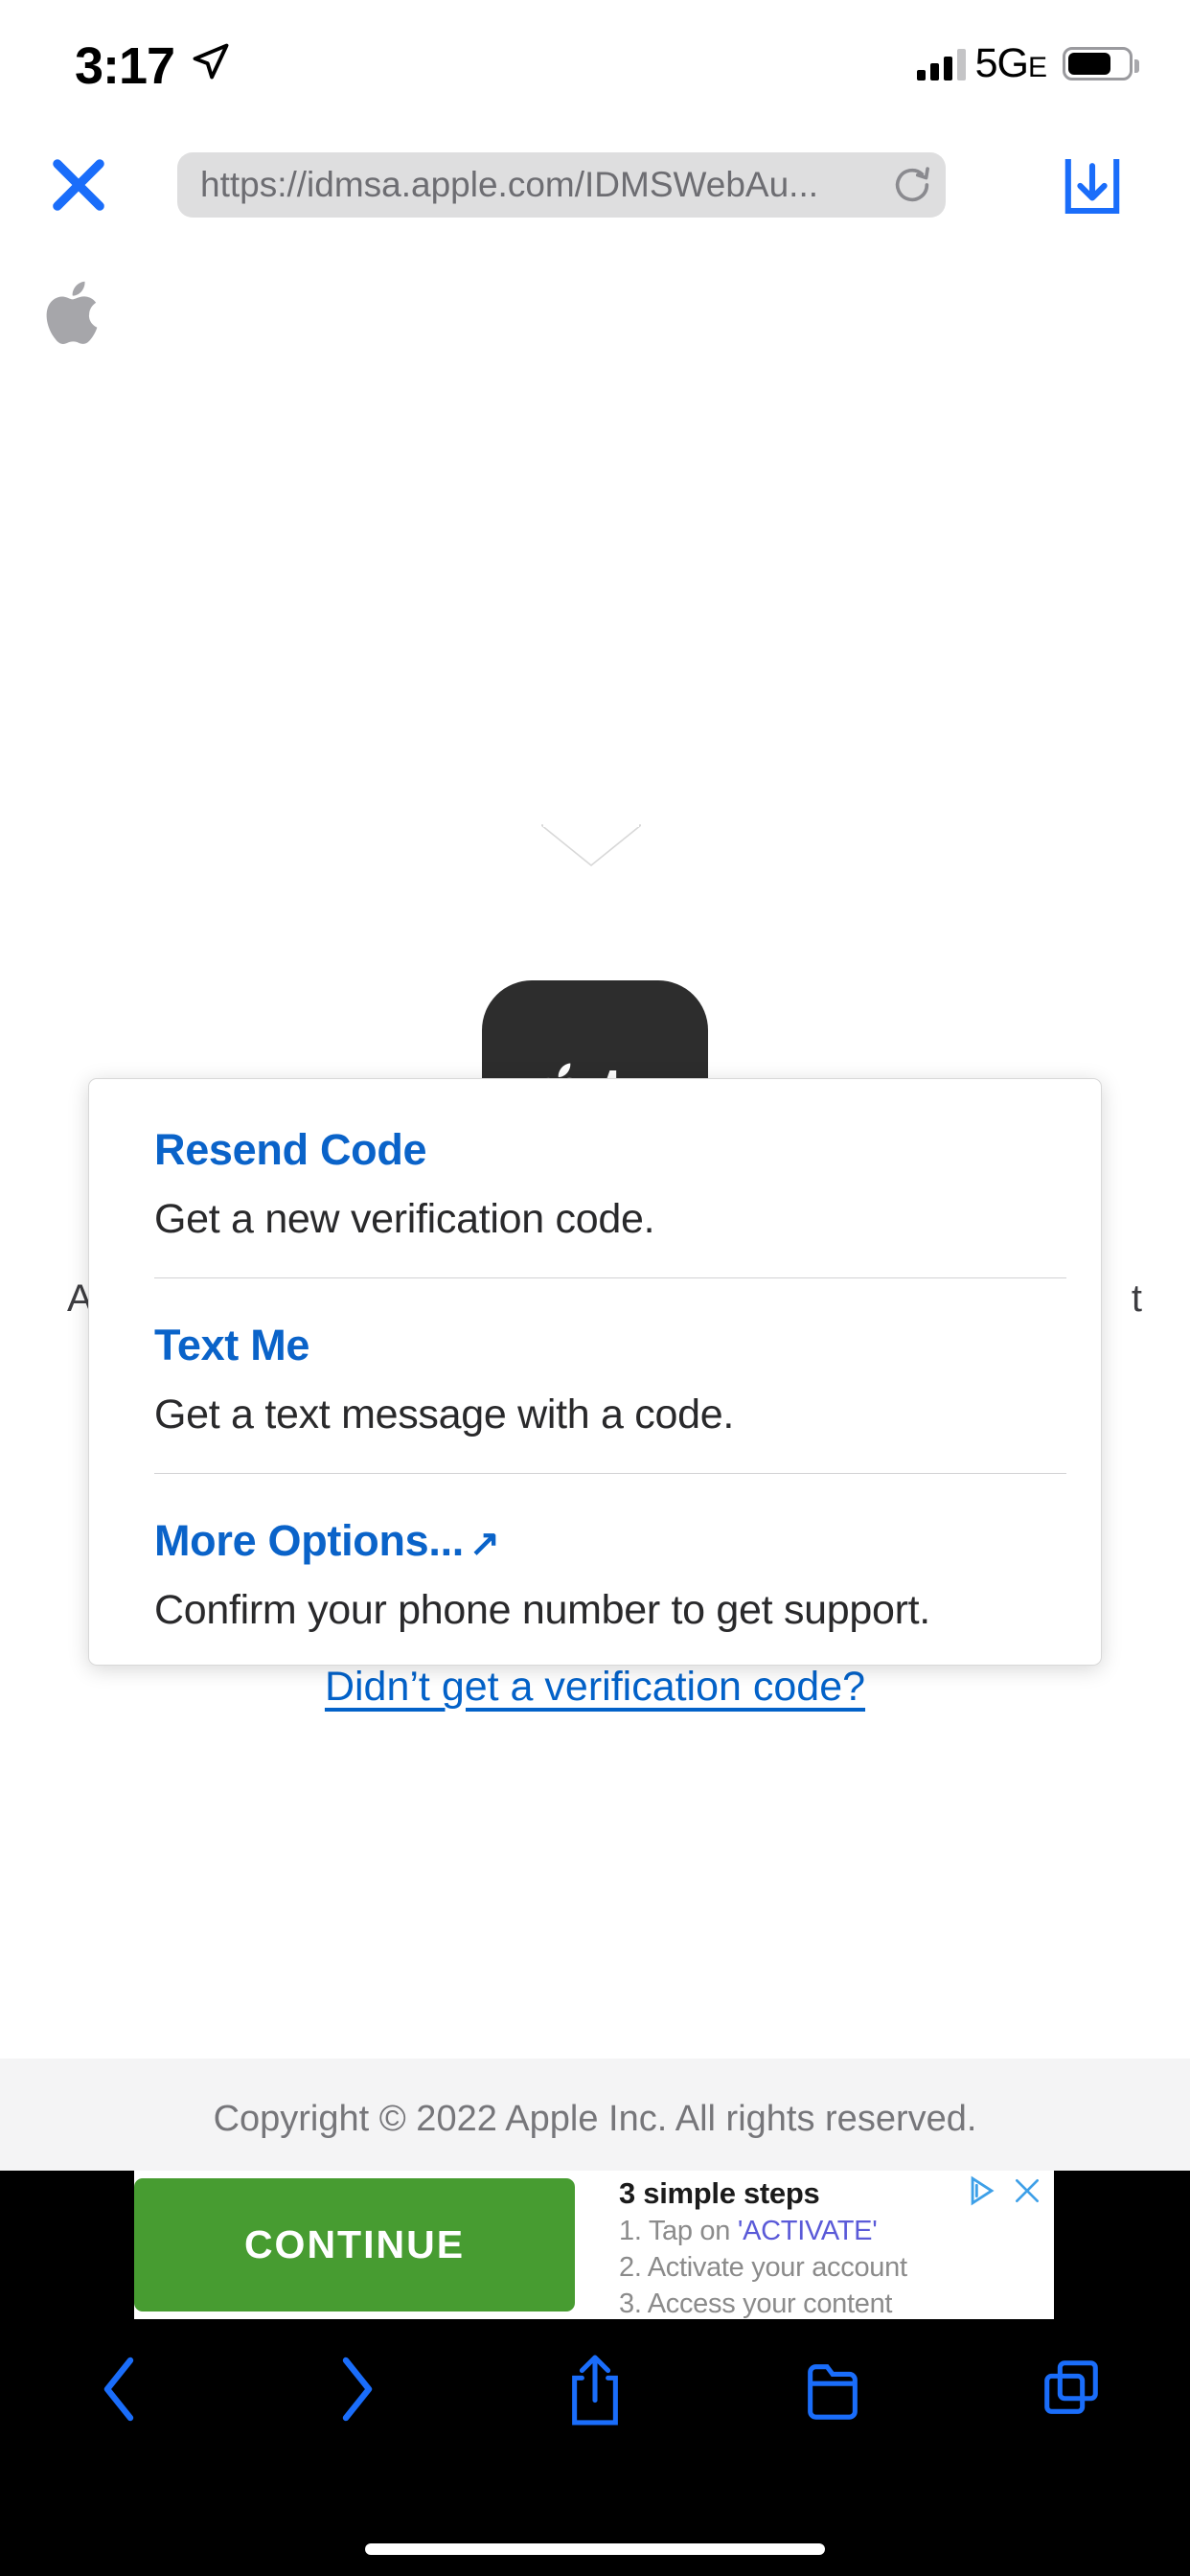  I want to click on popover-option-title: Resend Code, so click(627, 1150).